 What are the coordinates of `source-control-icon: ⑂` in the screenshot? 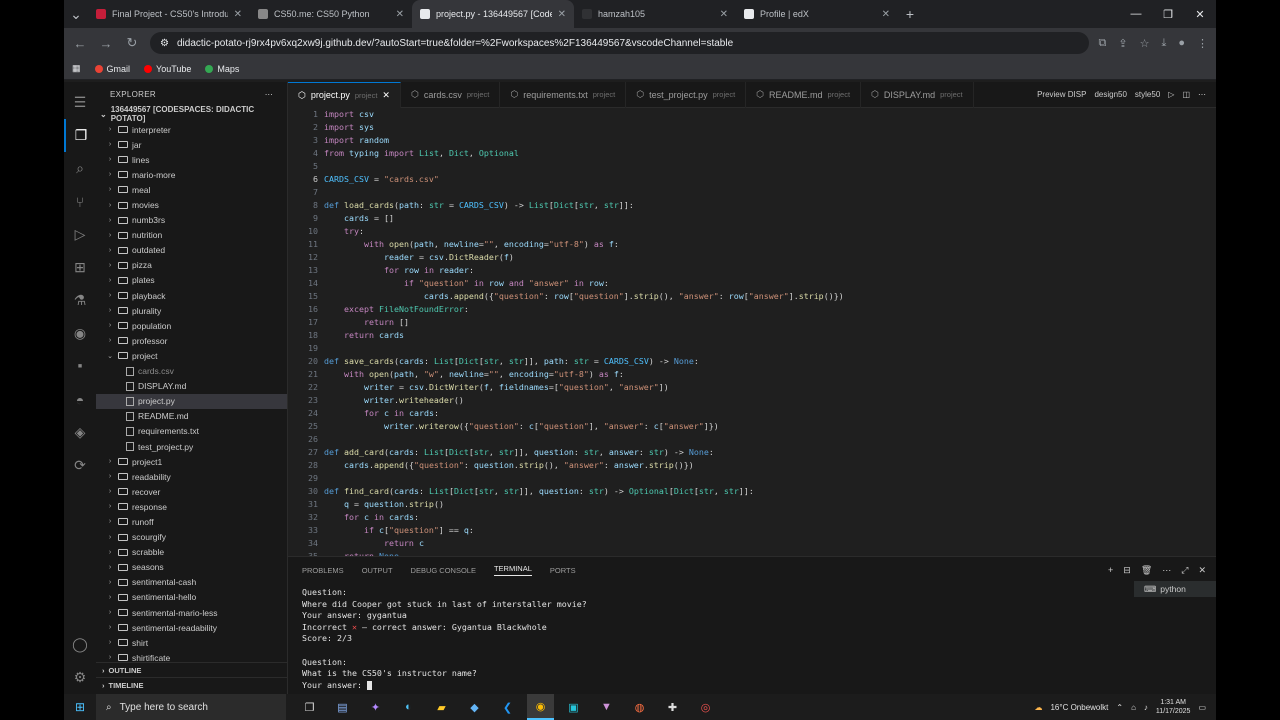 It's located at (80, 201).